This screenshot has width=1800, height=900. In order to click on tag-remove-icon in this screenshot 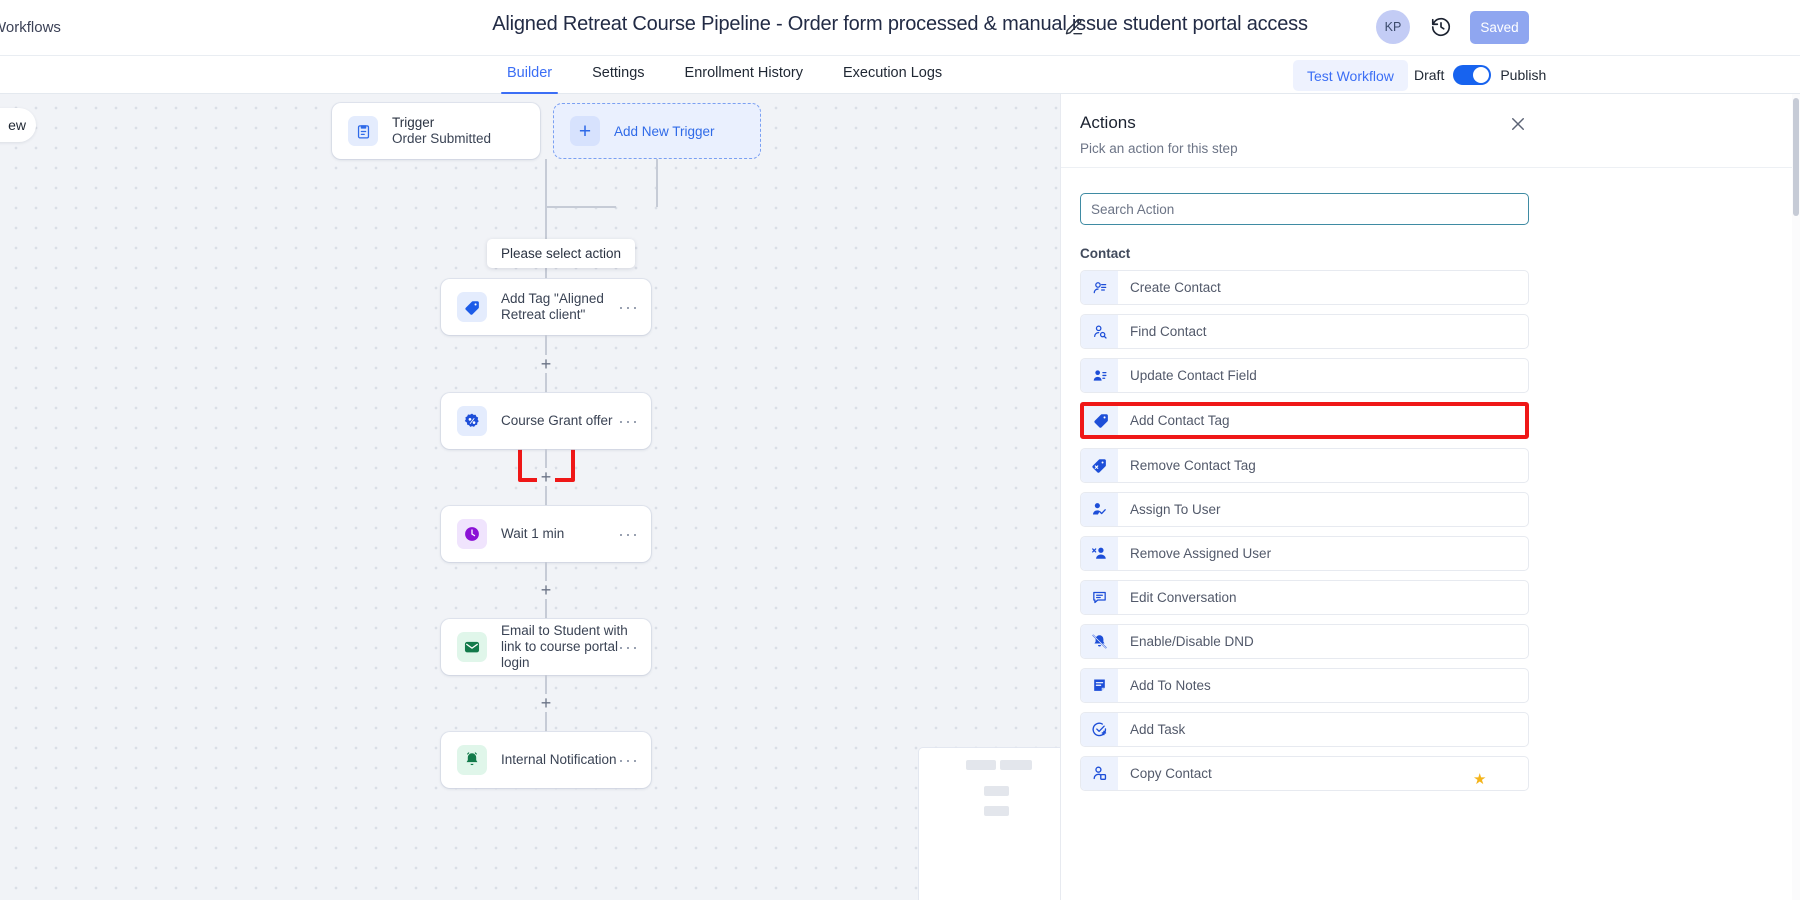, I will do `click(1099, 465)`.